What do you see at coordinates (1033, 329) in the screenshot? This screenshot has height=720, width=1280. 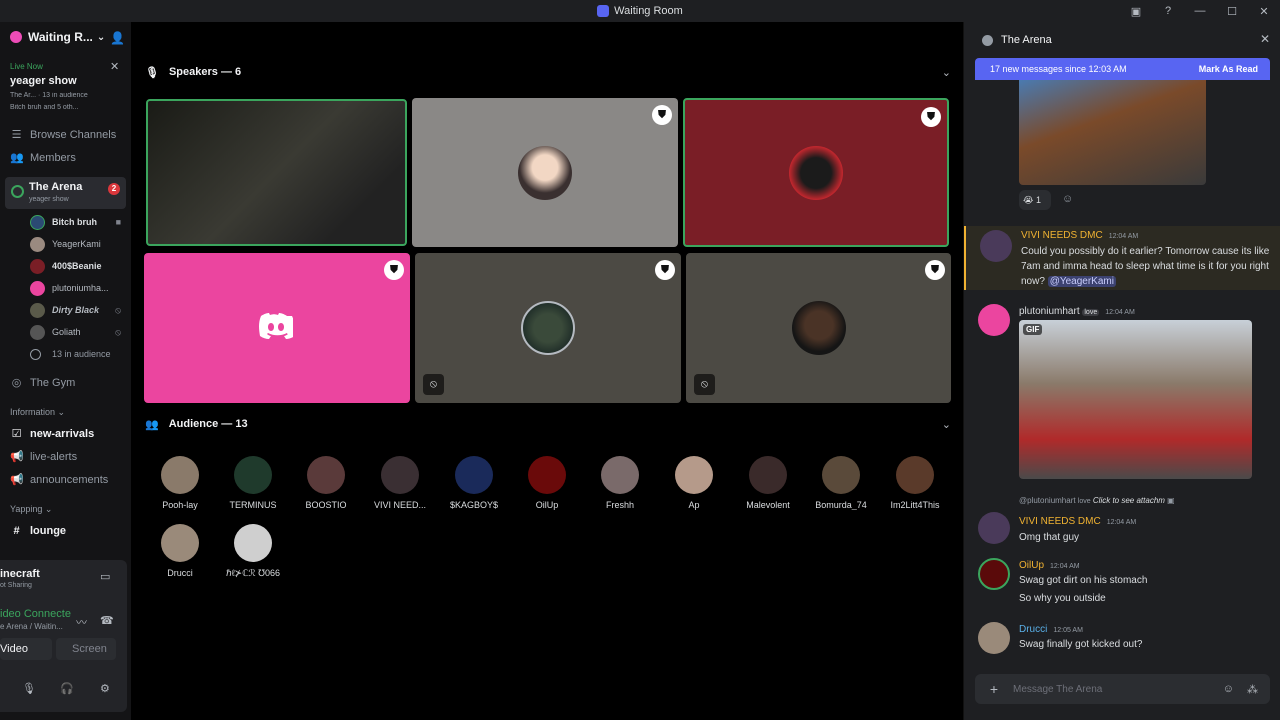 I see `gif-badge: GIF` at bounding box center [1033, 329].